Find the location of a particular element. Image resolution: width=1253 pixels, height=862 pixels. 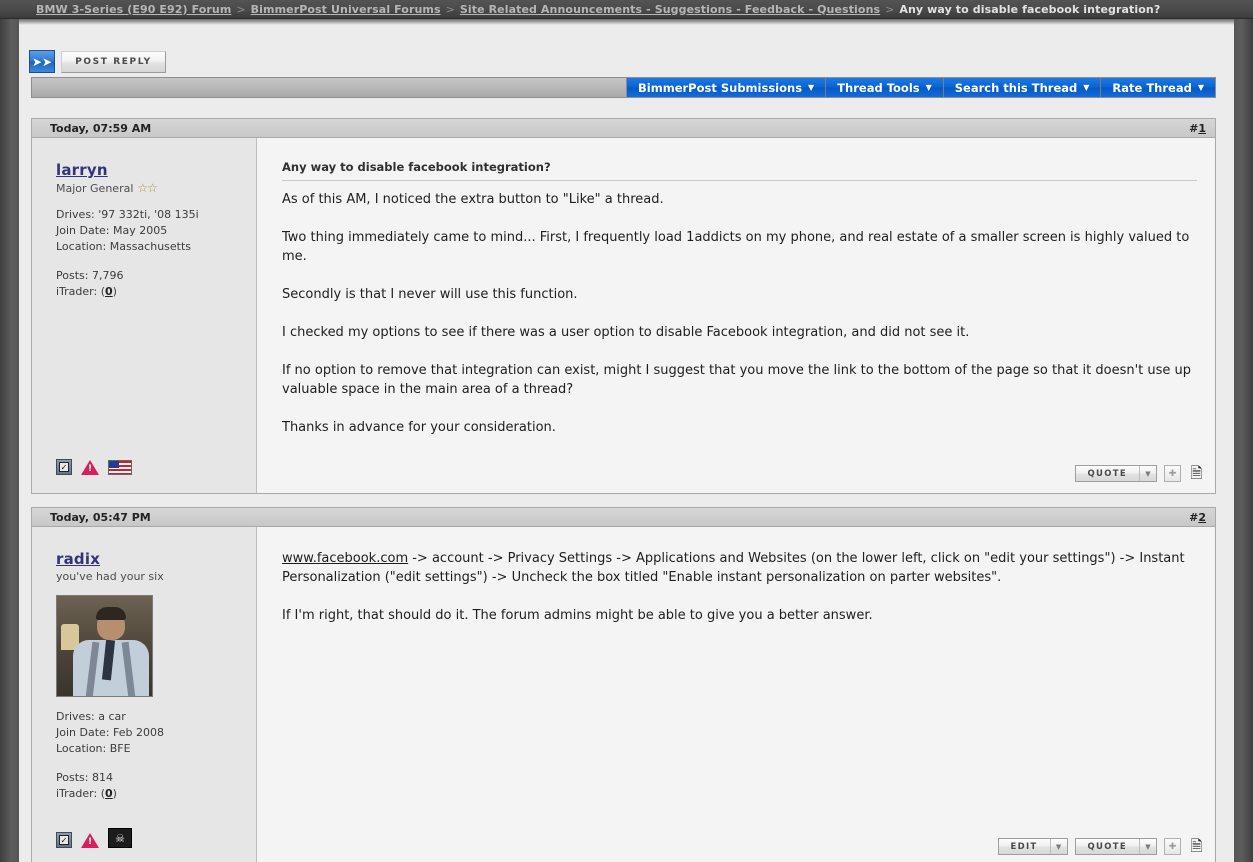

right-chrome-rail is located at coordinates (1243, 440).